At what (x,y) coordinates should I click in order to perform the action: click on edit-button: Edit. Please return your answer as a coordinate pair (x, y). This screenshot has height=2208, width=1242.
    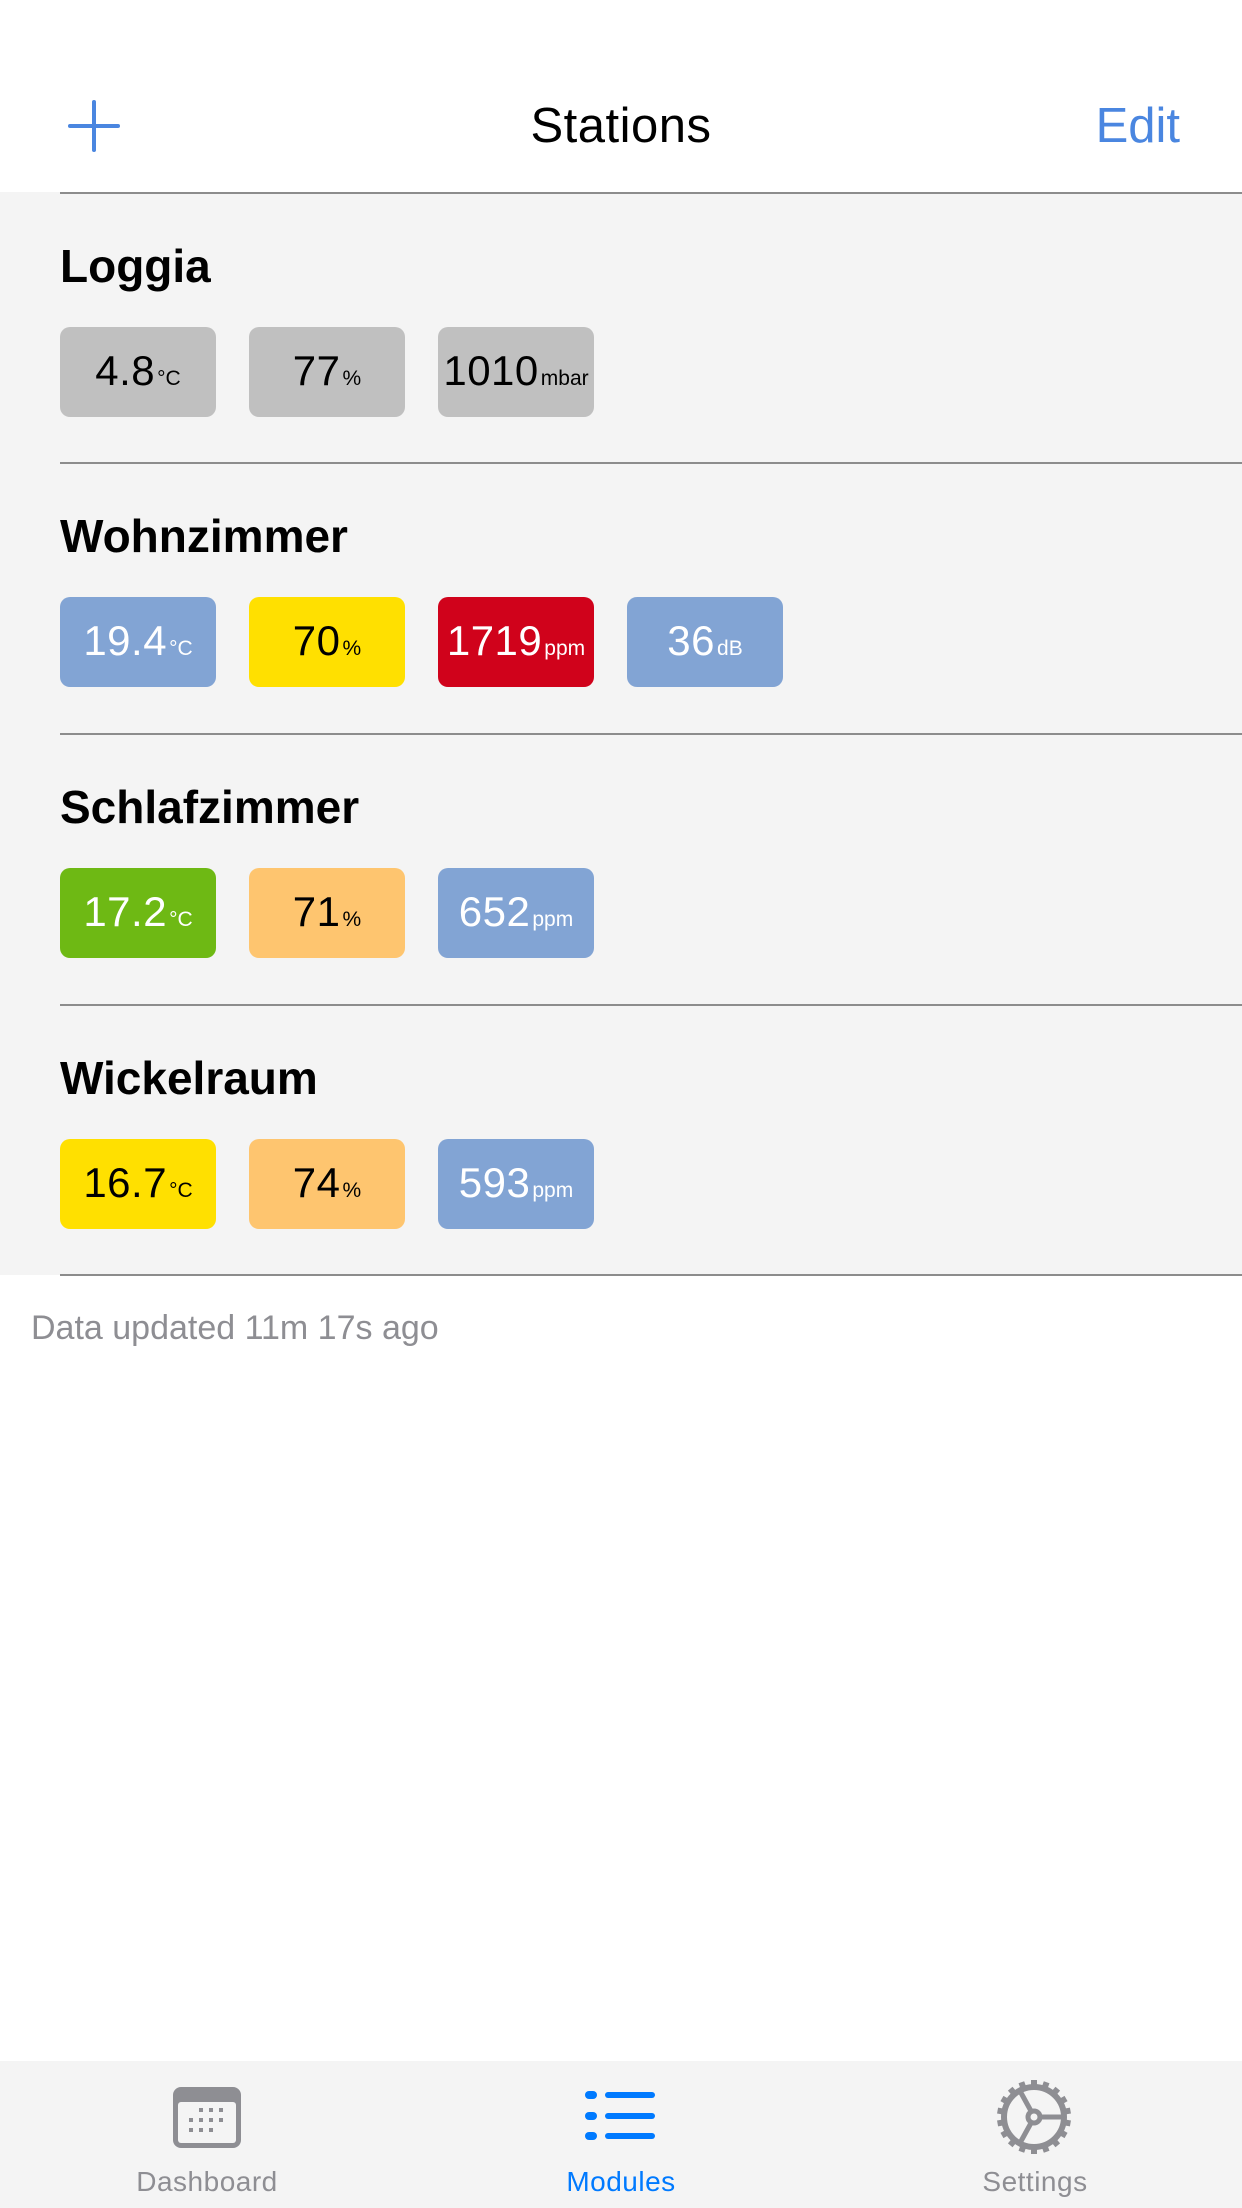
    Looking at the image, I should click on (1138, 126).